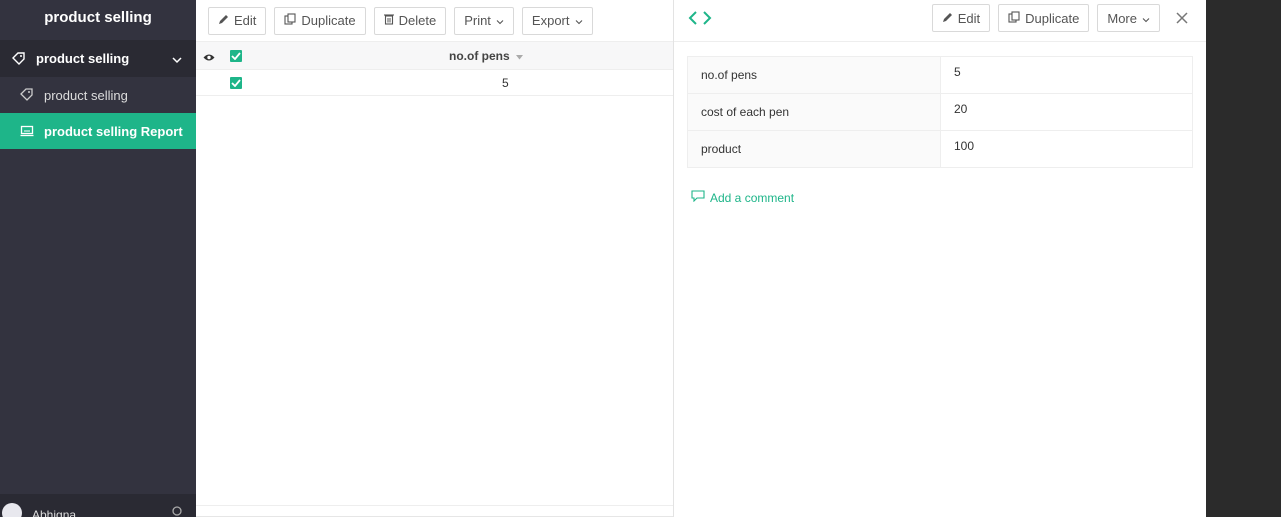 This screenshot has width=1281, height=517. What do you see at coordinates (1243, 258) in the screenshot?
I see `background-backdrop` at bounding box center [1243, 258].